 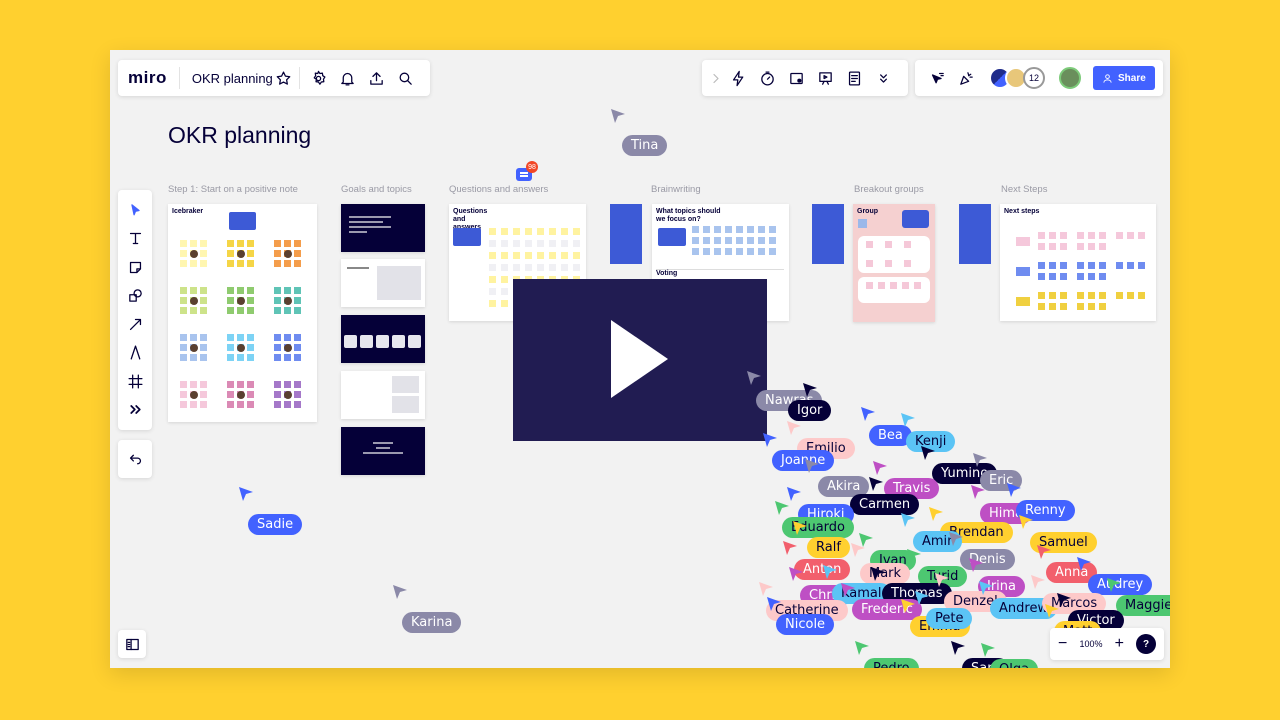 What do you see at coordinates (527, 171) in the screenshot?
I see `comment-button: 98` at bounding box center [527, 171].